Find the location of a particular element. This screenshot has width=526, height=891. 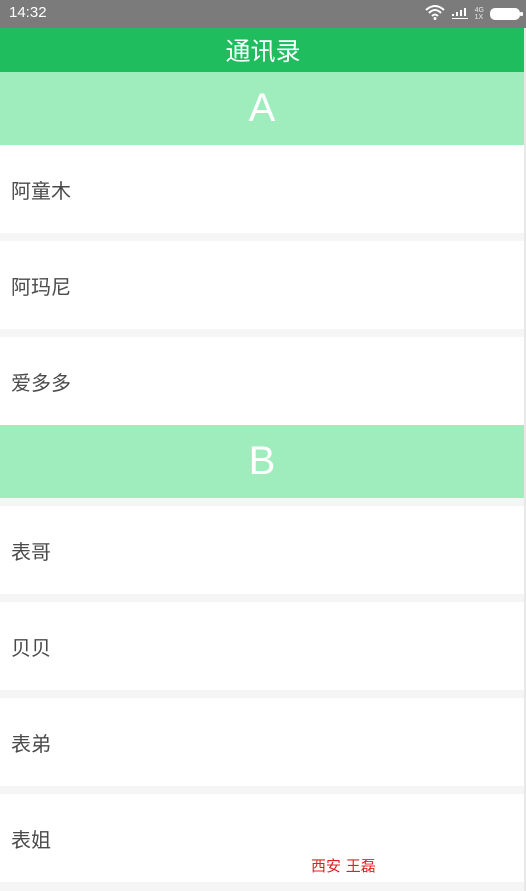

signal-icon is located at coordinates (460, 14).